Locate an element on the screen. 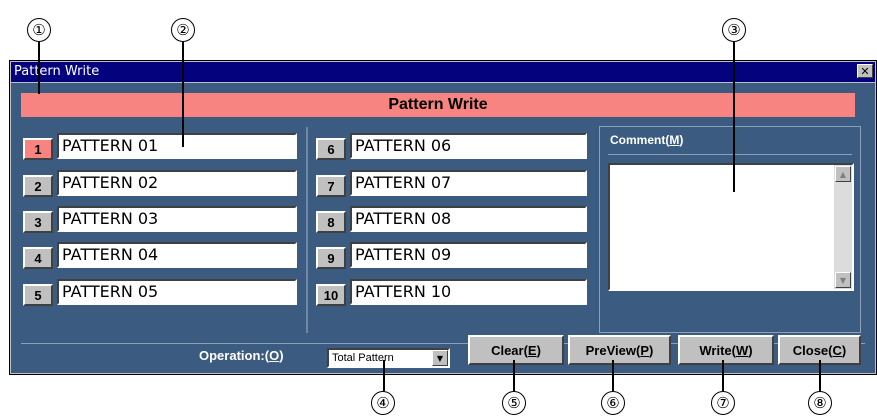 The image size is (877, 417). callout-5: ⑤ is located at coordinates (514, 403).